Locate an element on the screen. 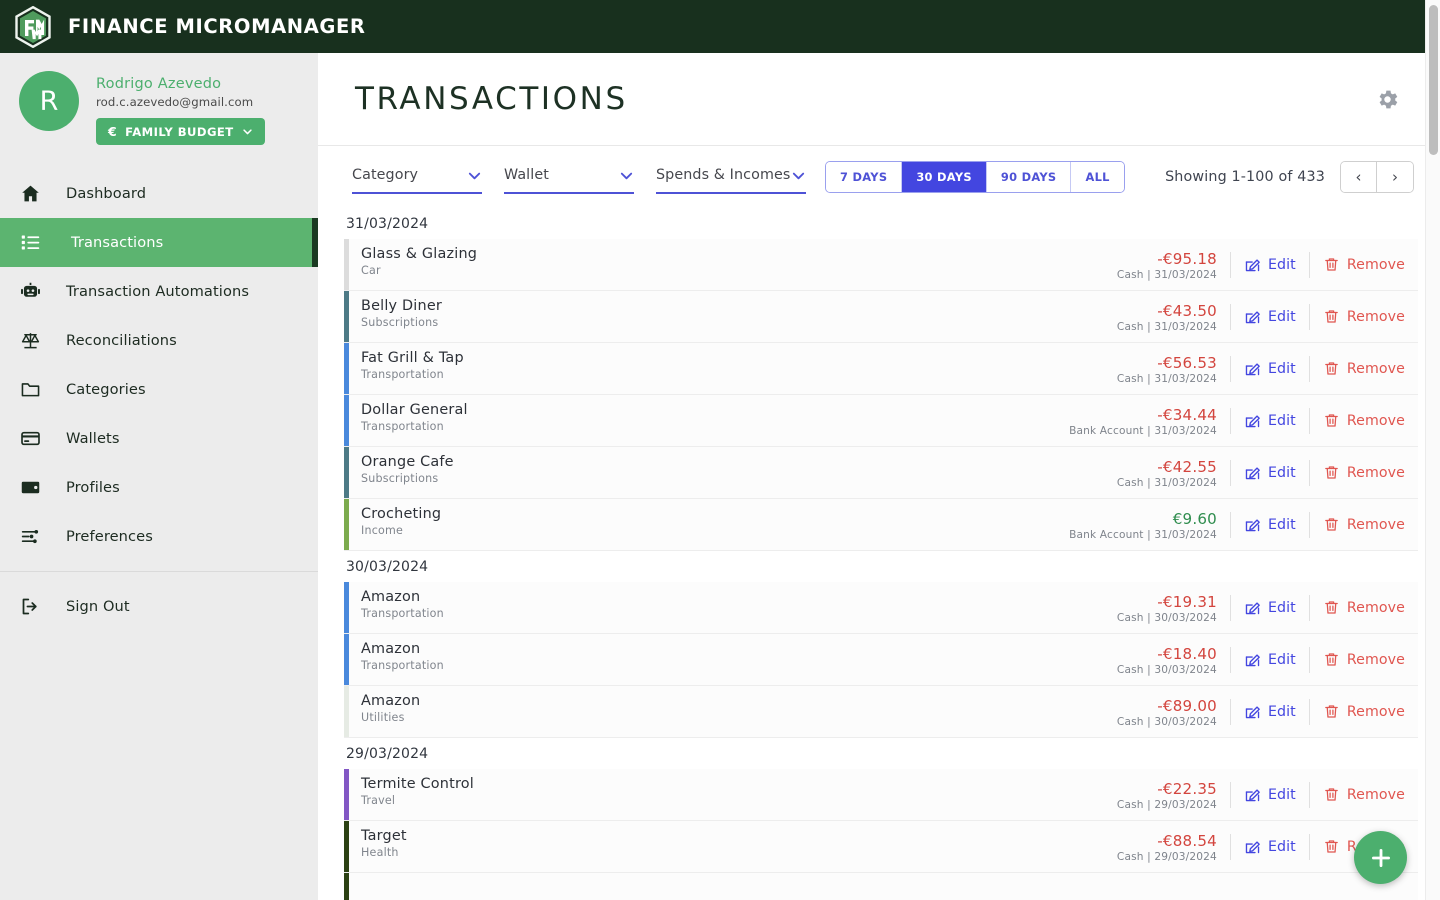 The height and width of the screenshot is (900, 1440). transaction-amount: -€42.55 is located at coordinates (1187, 467).